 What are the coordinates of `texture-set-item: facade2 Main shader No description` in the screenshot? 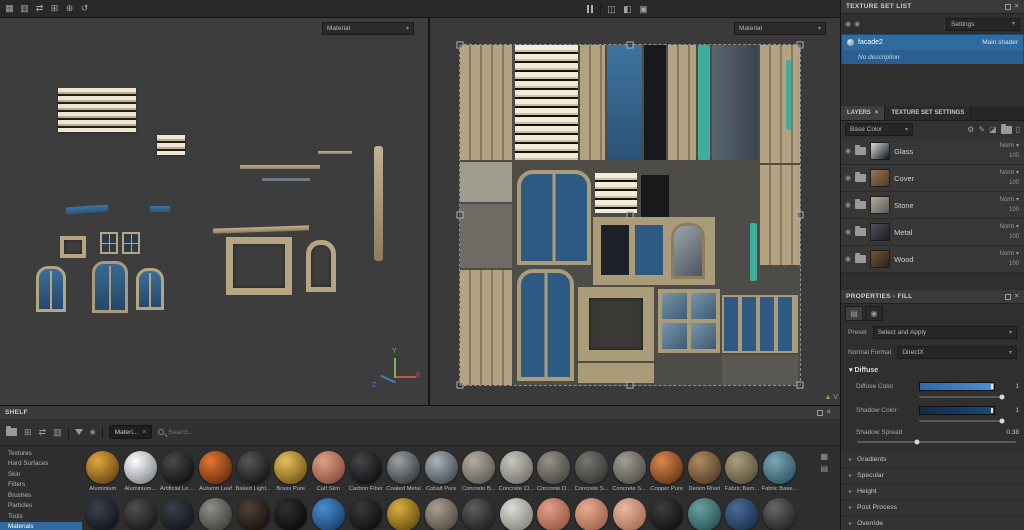 It's located at (932, 49).